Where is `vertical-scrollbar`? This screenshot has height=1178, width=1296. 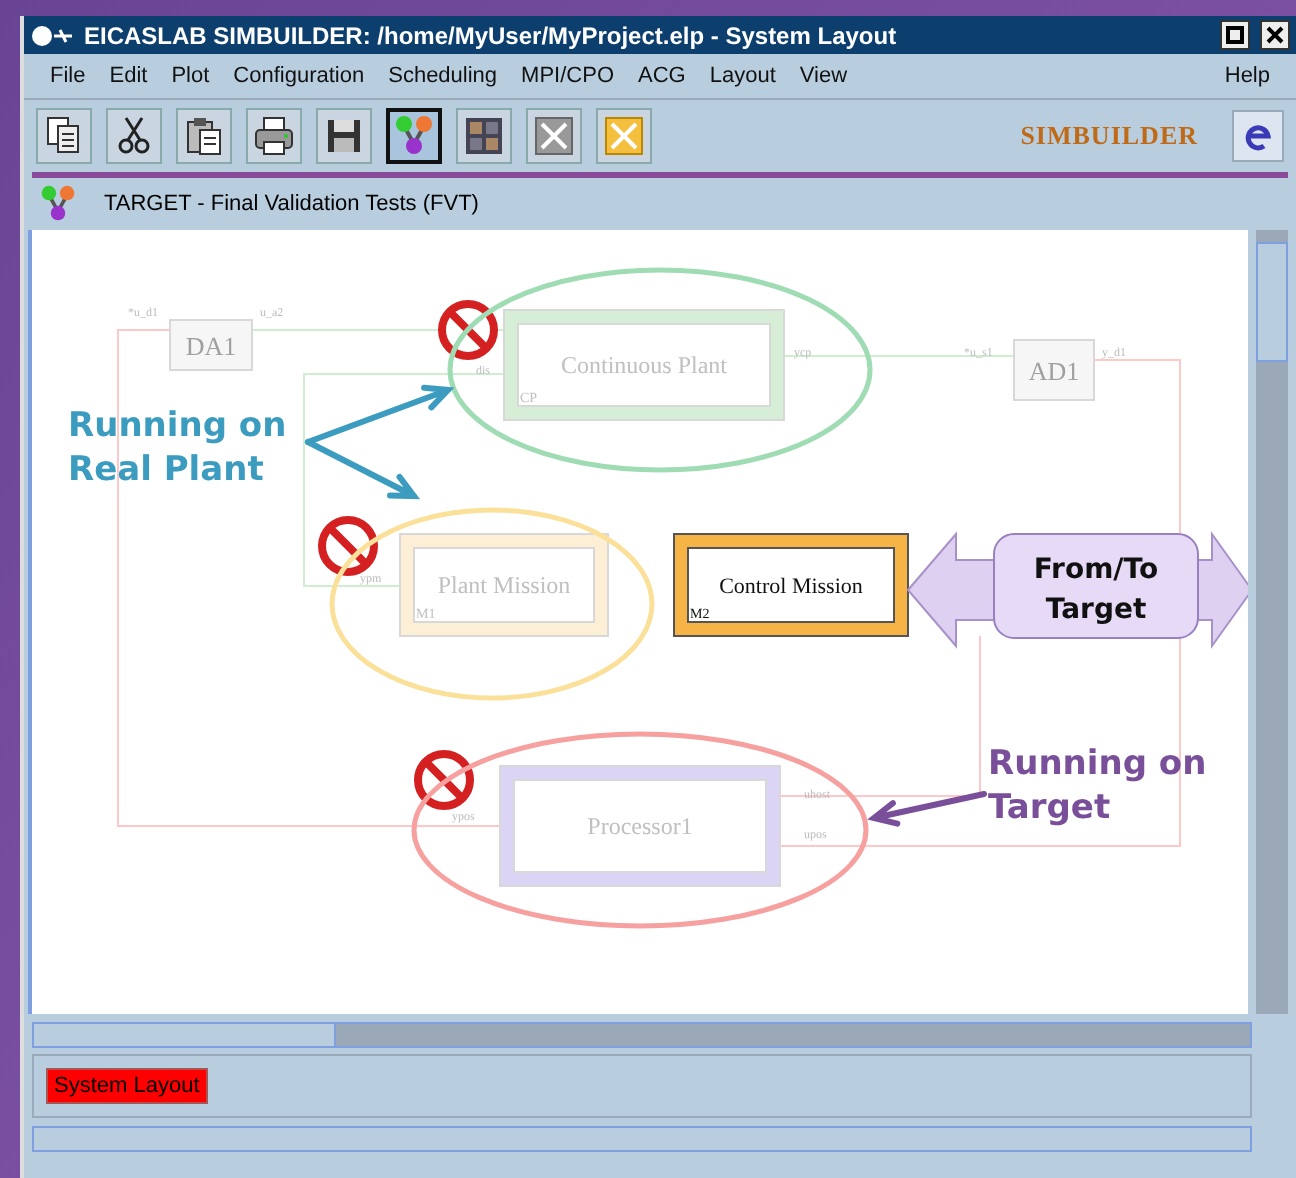
vertical-scrollbar is located at coordinates (1272, 622).